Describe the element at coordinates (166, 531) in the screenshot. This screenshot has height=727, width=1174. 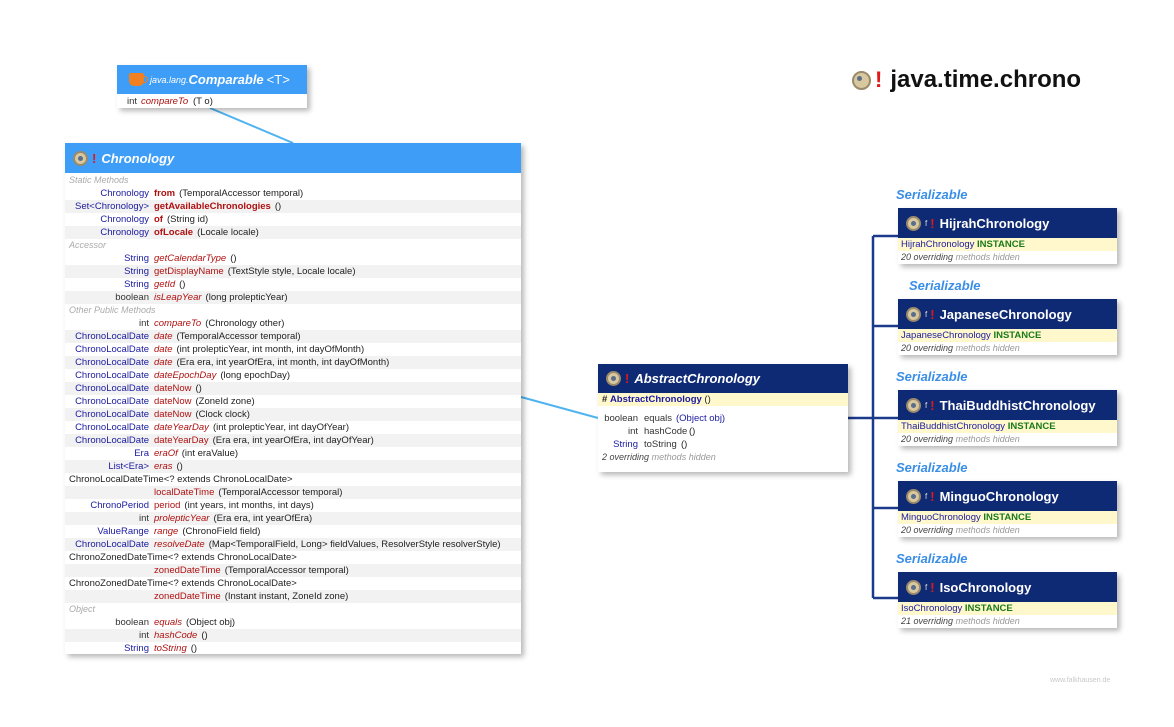
I see `method-name: range` at that location.